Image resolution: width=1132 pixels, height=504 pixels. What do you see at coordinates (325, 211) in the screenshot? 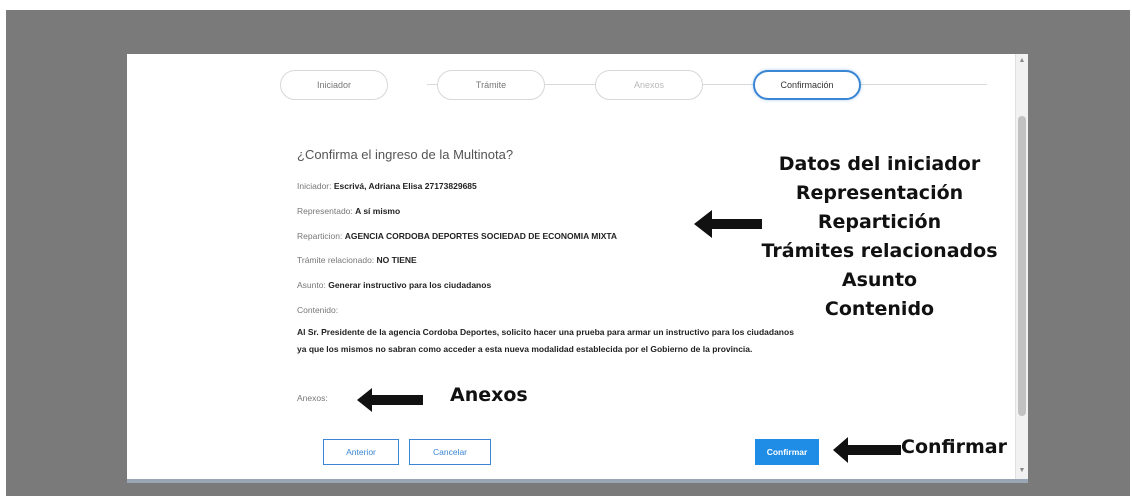
I see `field-label: Representado:` at bounding box center [325, 211].